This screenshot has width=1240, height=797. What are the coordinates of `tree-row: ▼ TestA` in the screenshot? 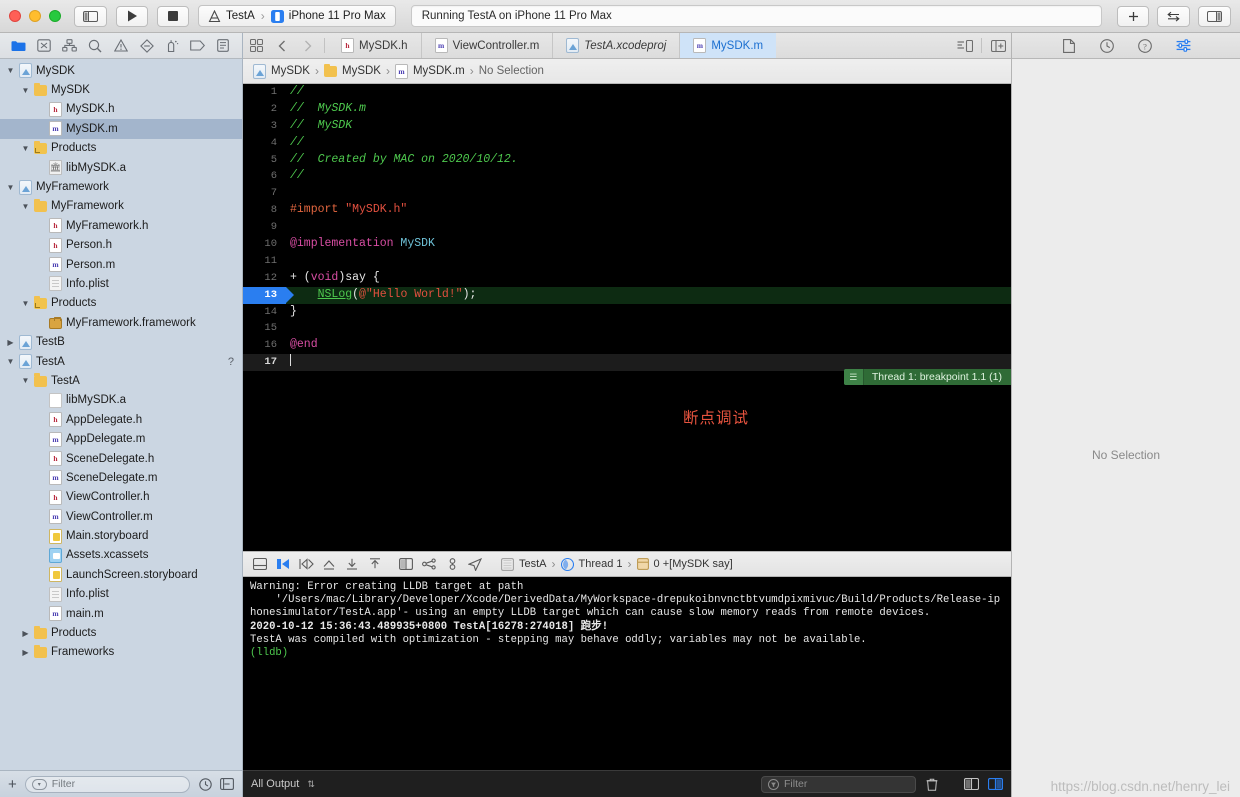 It's located at (121, 380).